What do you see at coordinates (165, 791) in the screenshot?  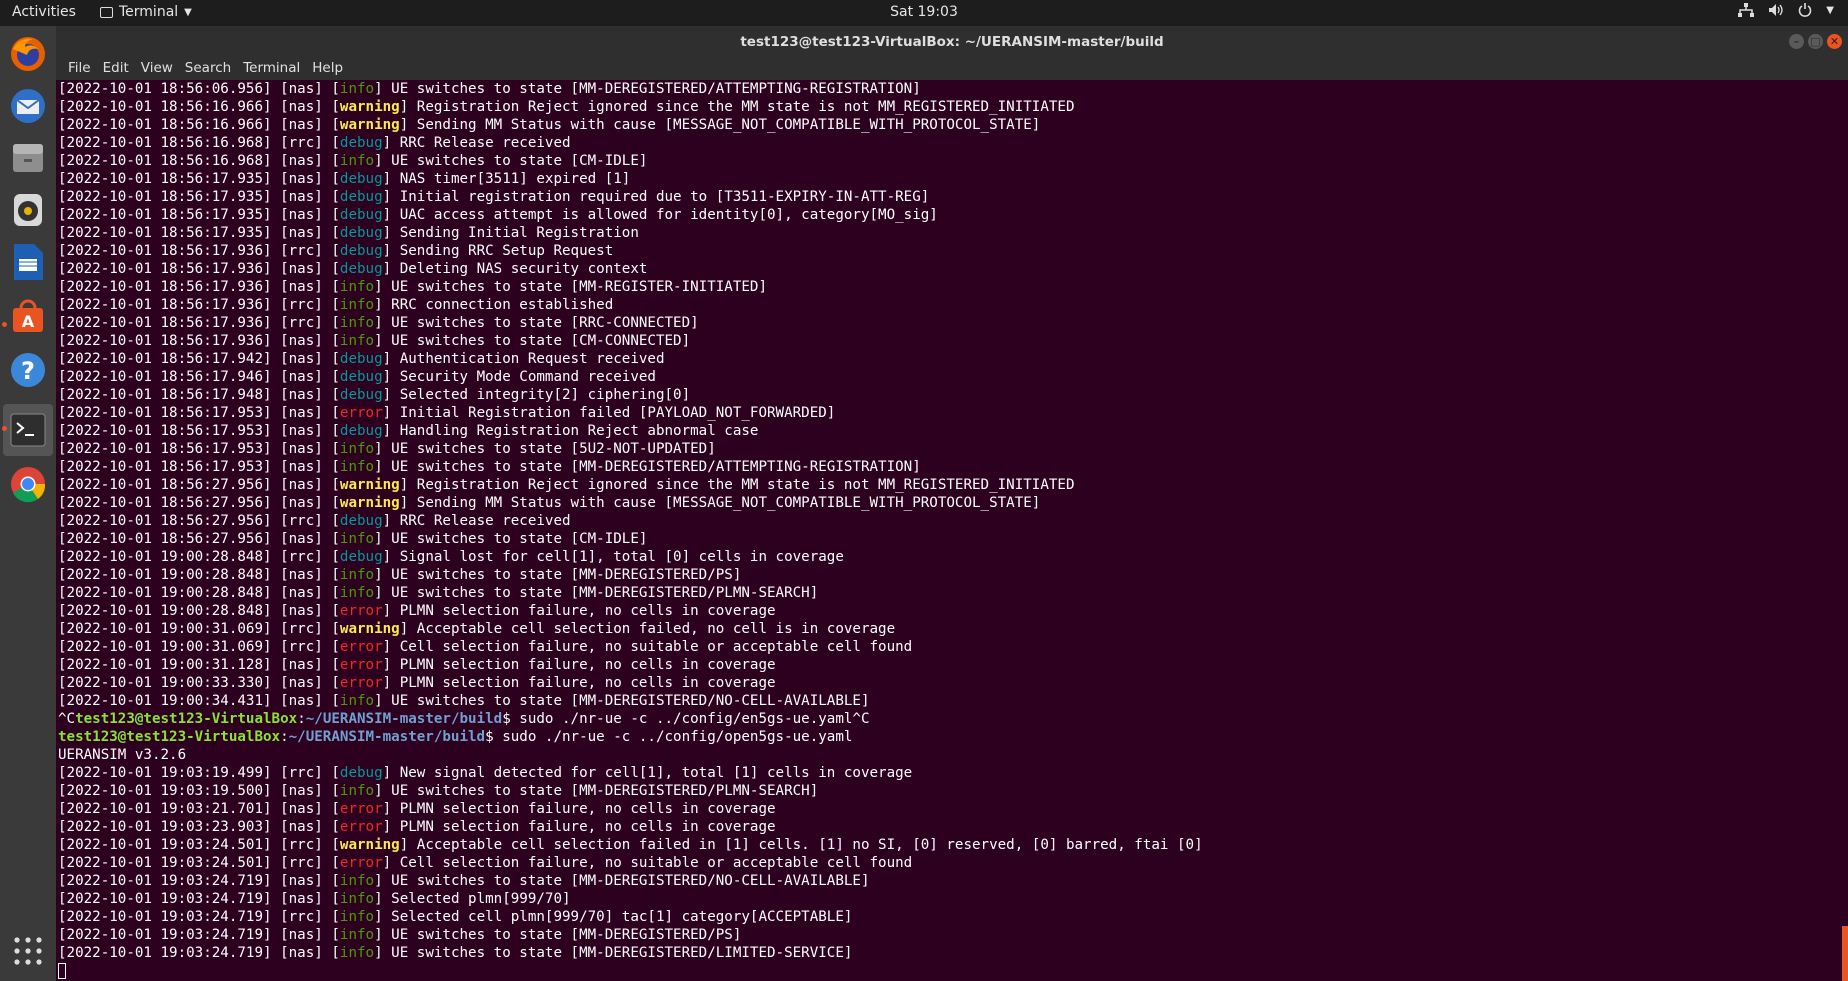 I see `log-timestamp: [2022-10-01 19:03:19.500]` at bounding box center [165, 791].